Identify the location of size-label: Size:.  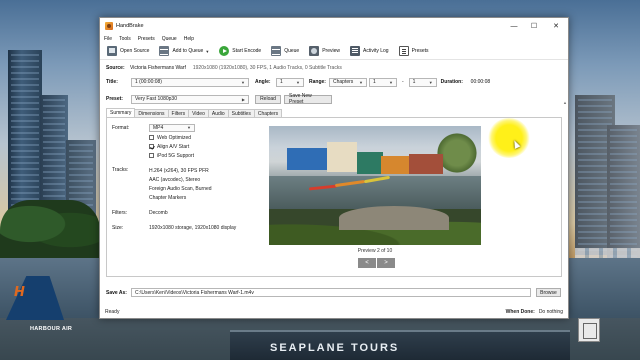
(118, 228).